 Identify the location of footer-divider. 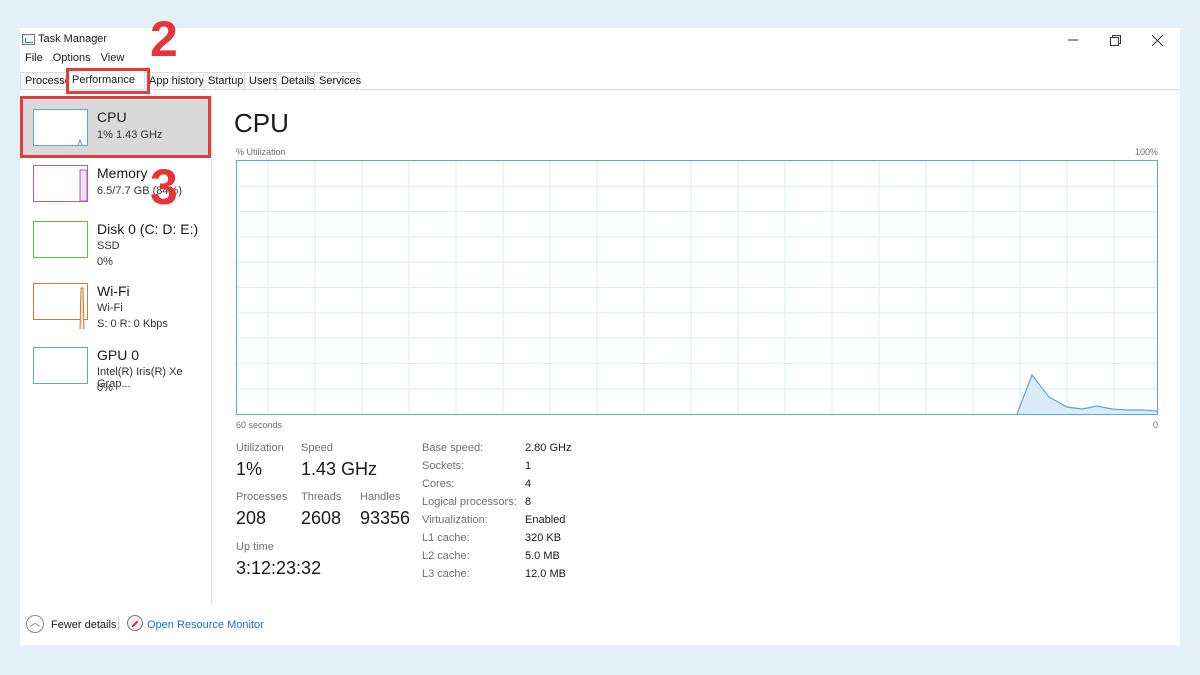
(118, 623).